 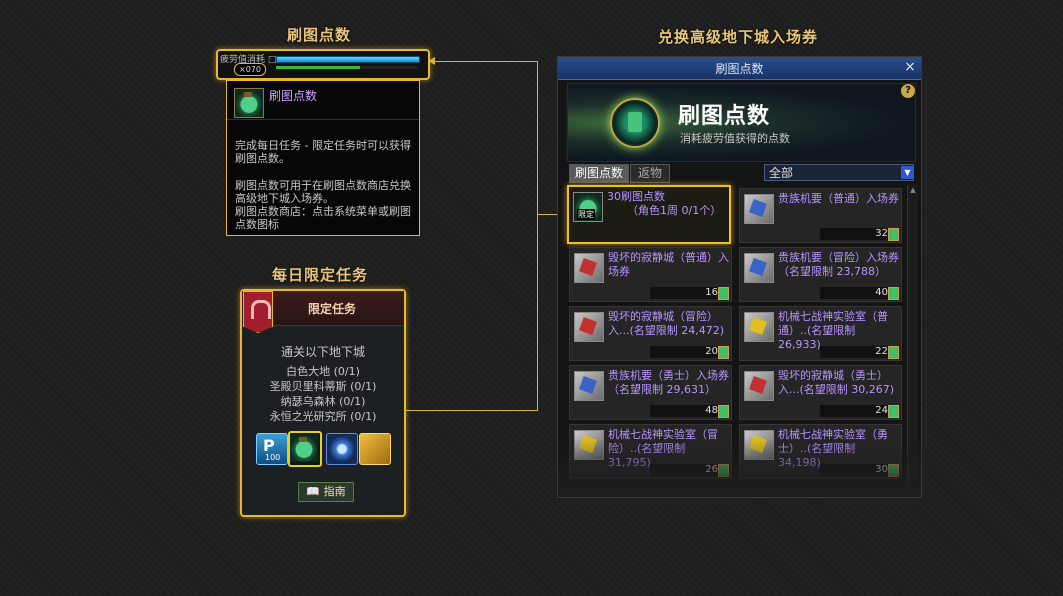 What do you see at coordinates (913, 190) in the screenshot?
I see `scroll-up-icon: ▲` at bounding box center [913, 190].